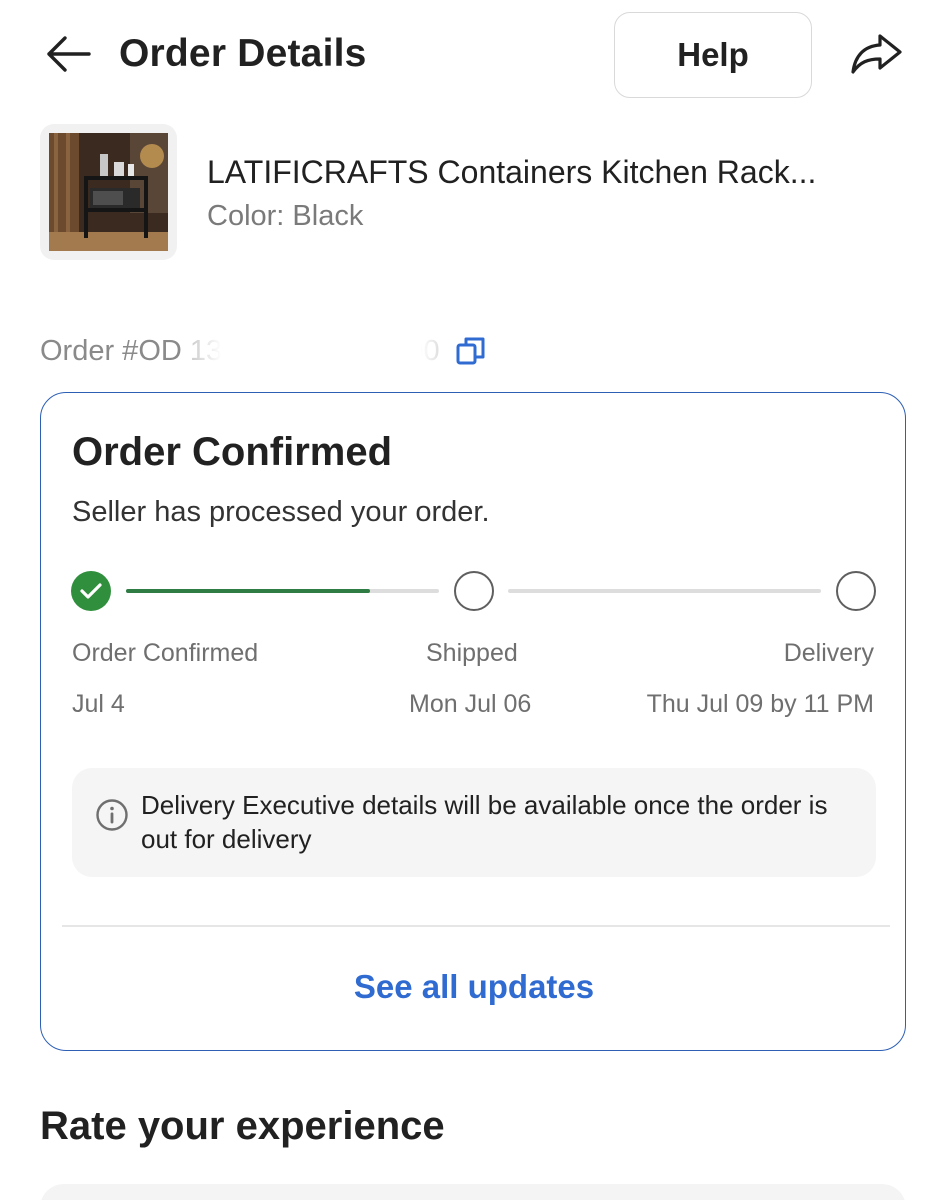  What do you see at coordinates (248, 591) in the screenshot?
I see `progress-line-1-fill` at bounding box center [248, 591].